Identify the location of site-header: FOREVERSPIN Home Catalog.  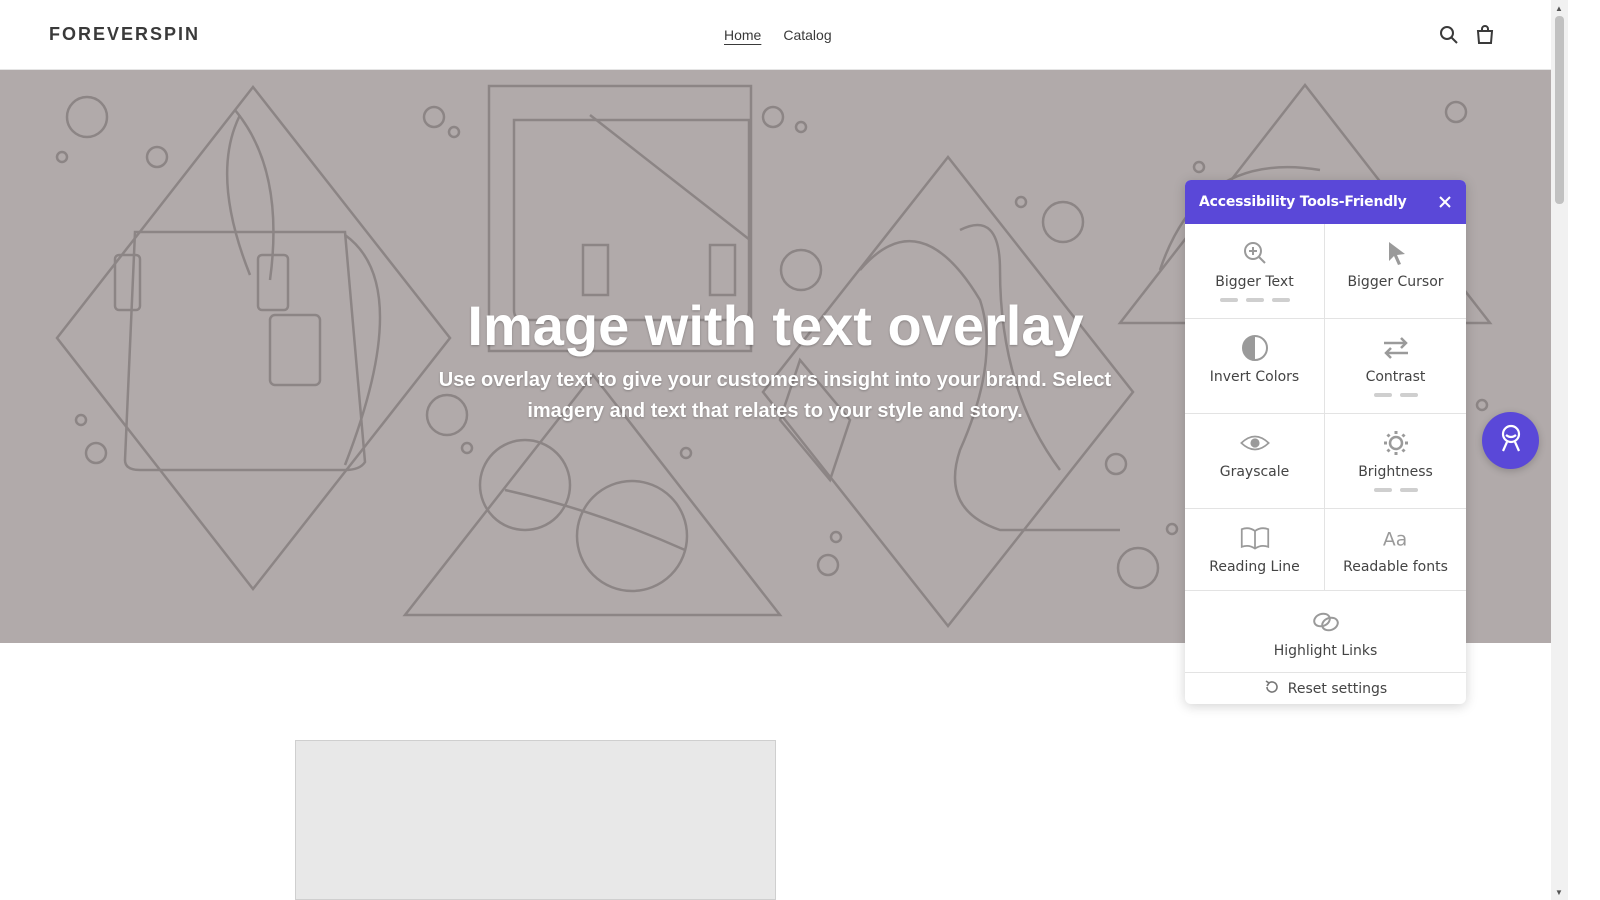
(775, 35).